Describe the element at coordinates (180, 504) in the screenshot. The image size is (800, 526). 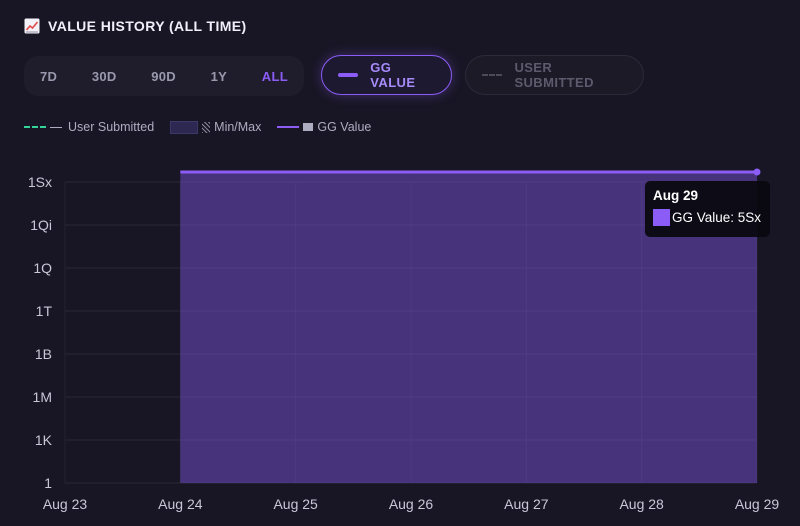
I see `x-tick-label: Aug 24` at that location.